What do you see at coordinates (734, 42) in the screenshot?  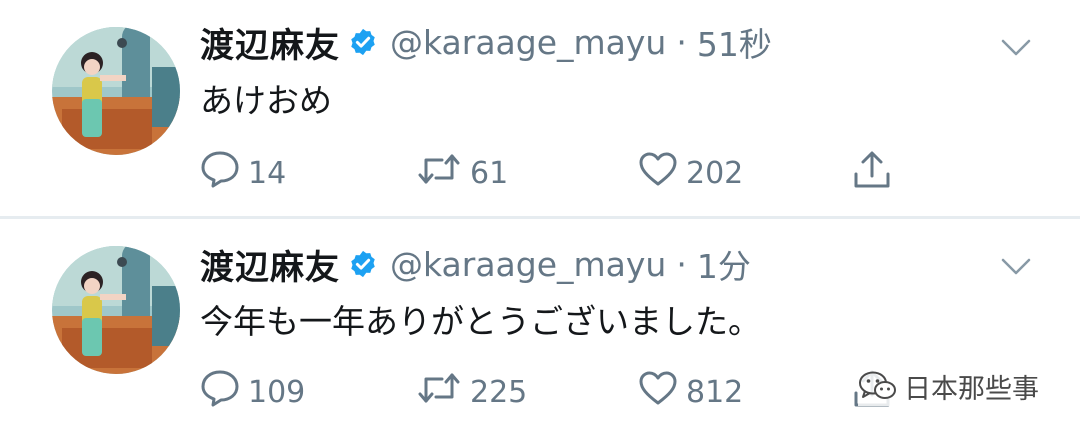 I see `timestamp: 51秒` at bounding box center [734, 42].